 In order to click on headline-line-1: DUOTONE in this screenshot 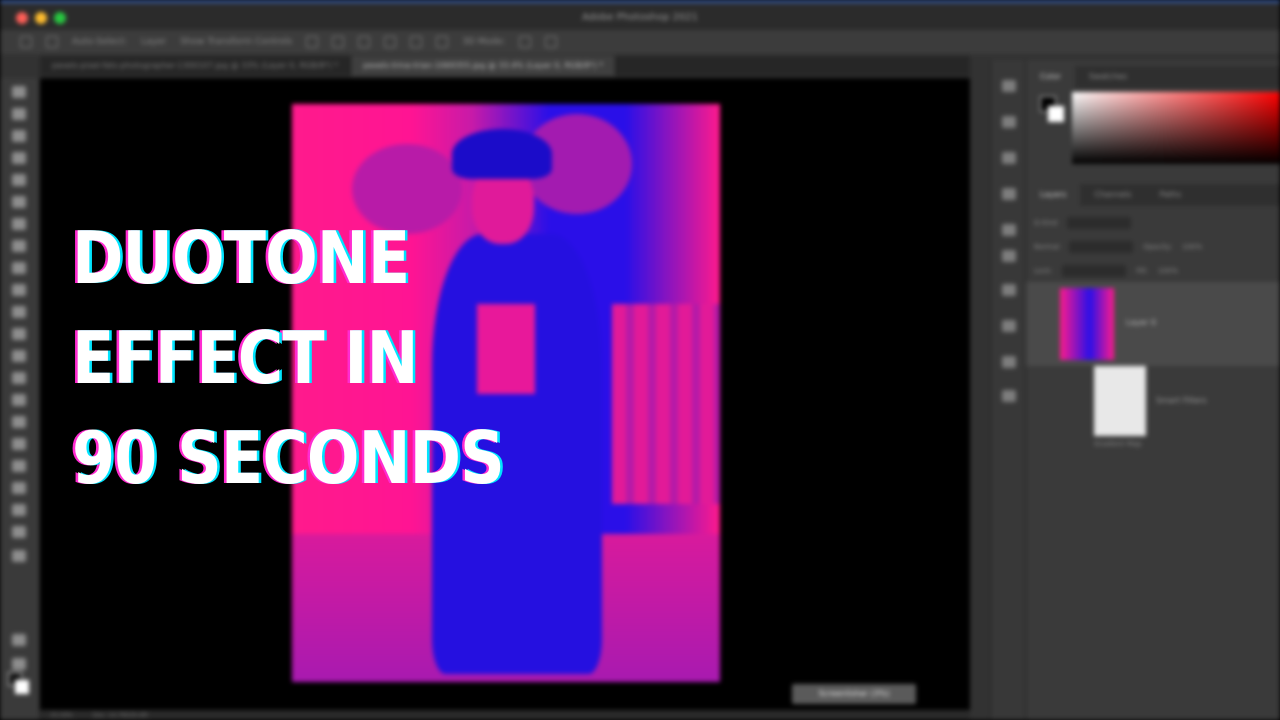, I will do `click(241, 258)`.